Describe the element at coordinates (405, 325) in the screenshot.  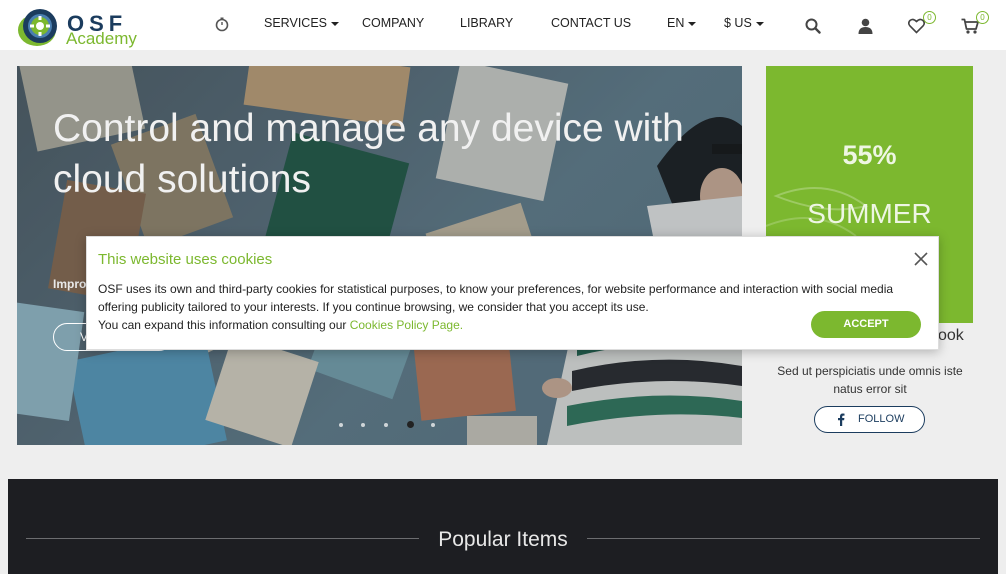
I see `cookies-policy-link: Cookies Policy Page` at that location.